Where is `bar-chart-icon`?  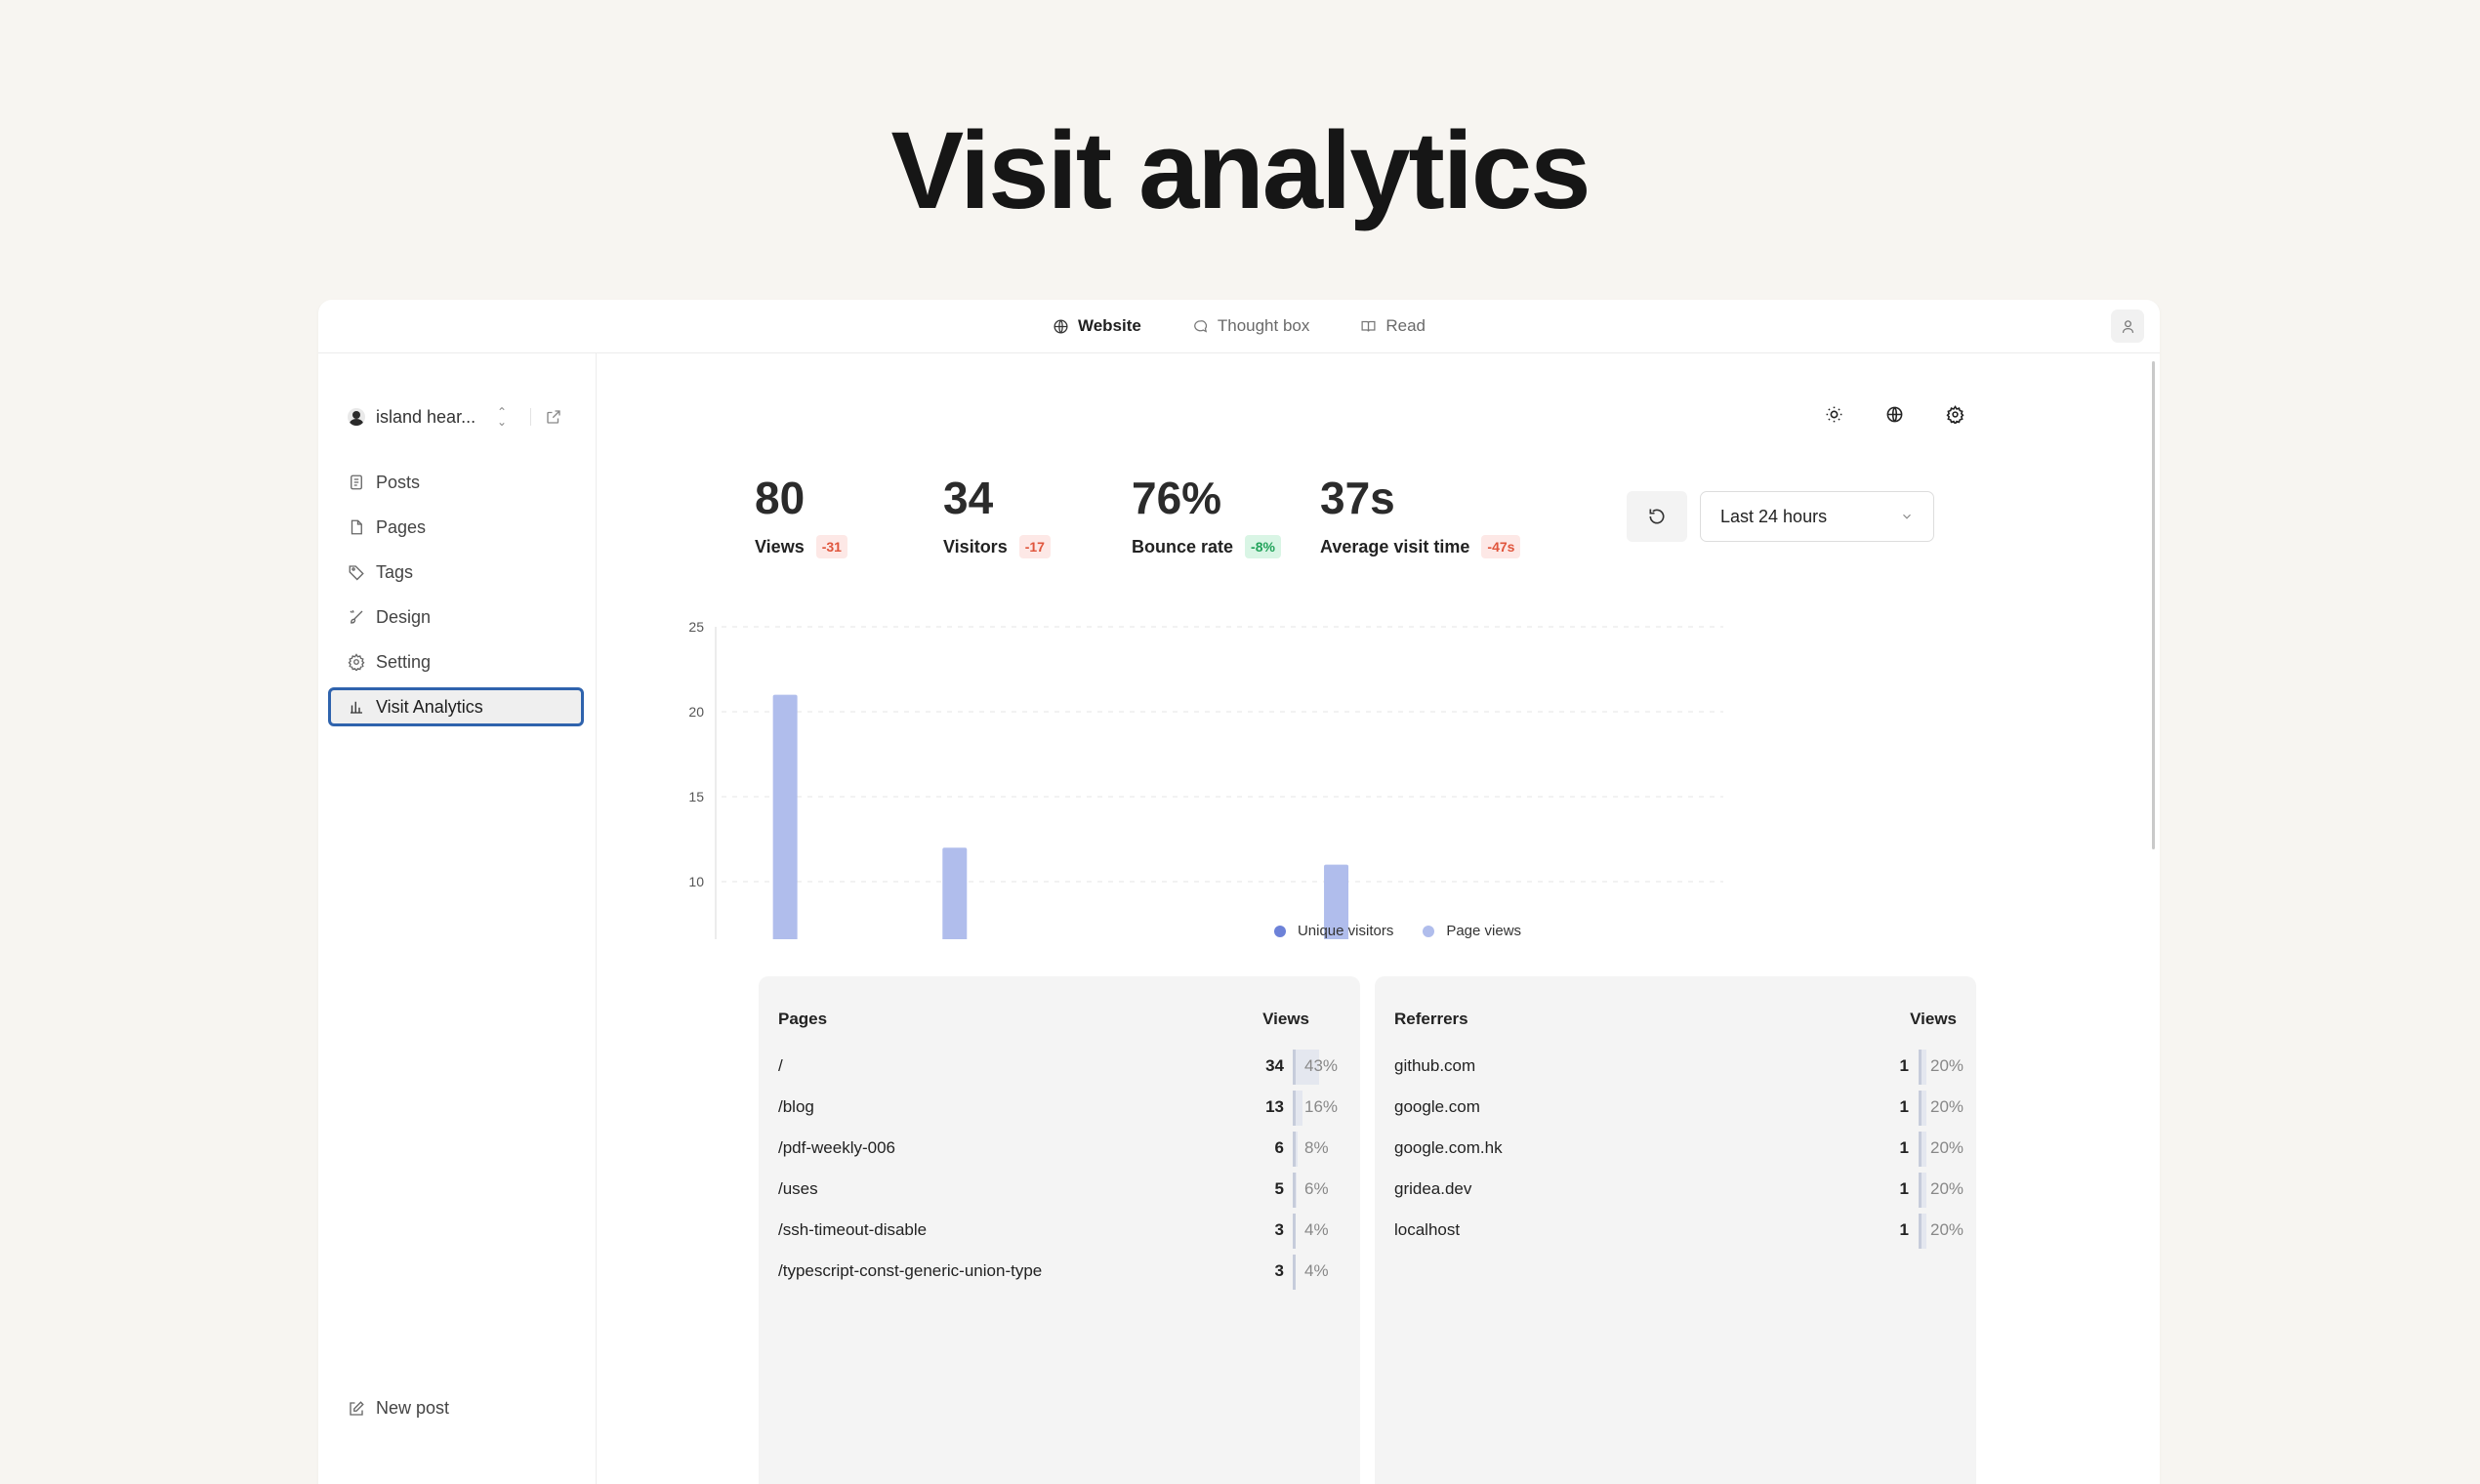
bar-chart-icon is located at coordinates (356, 708).